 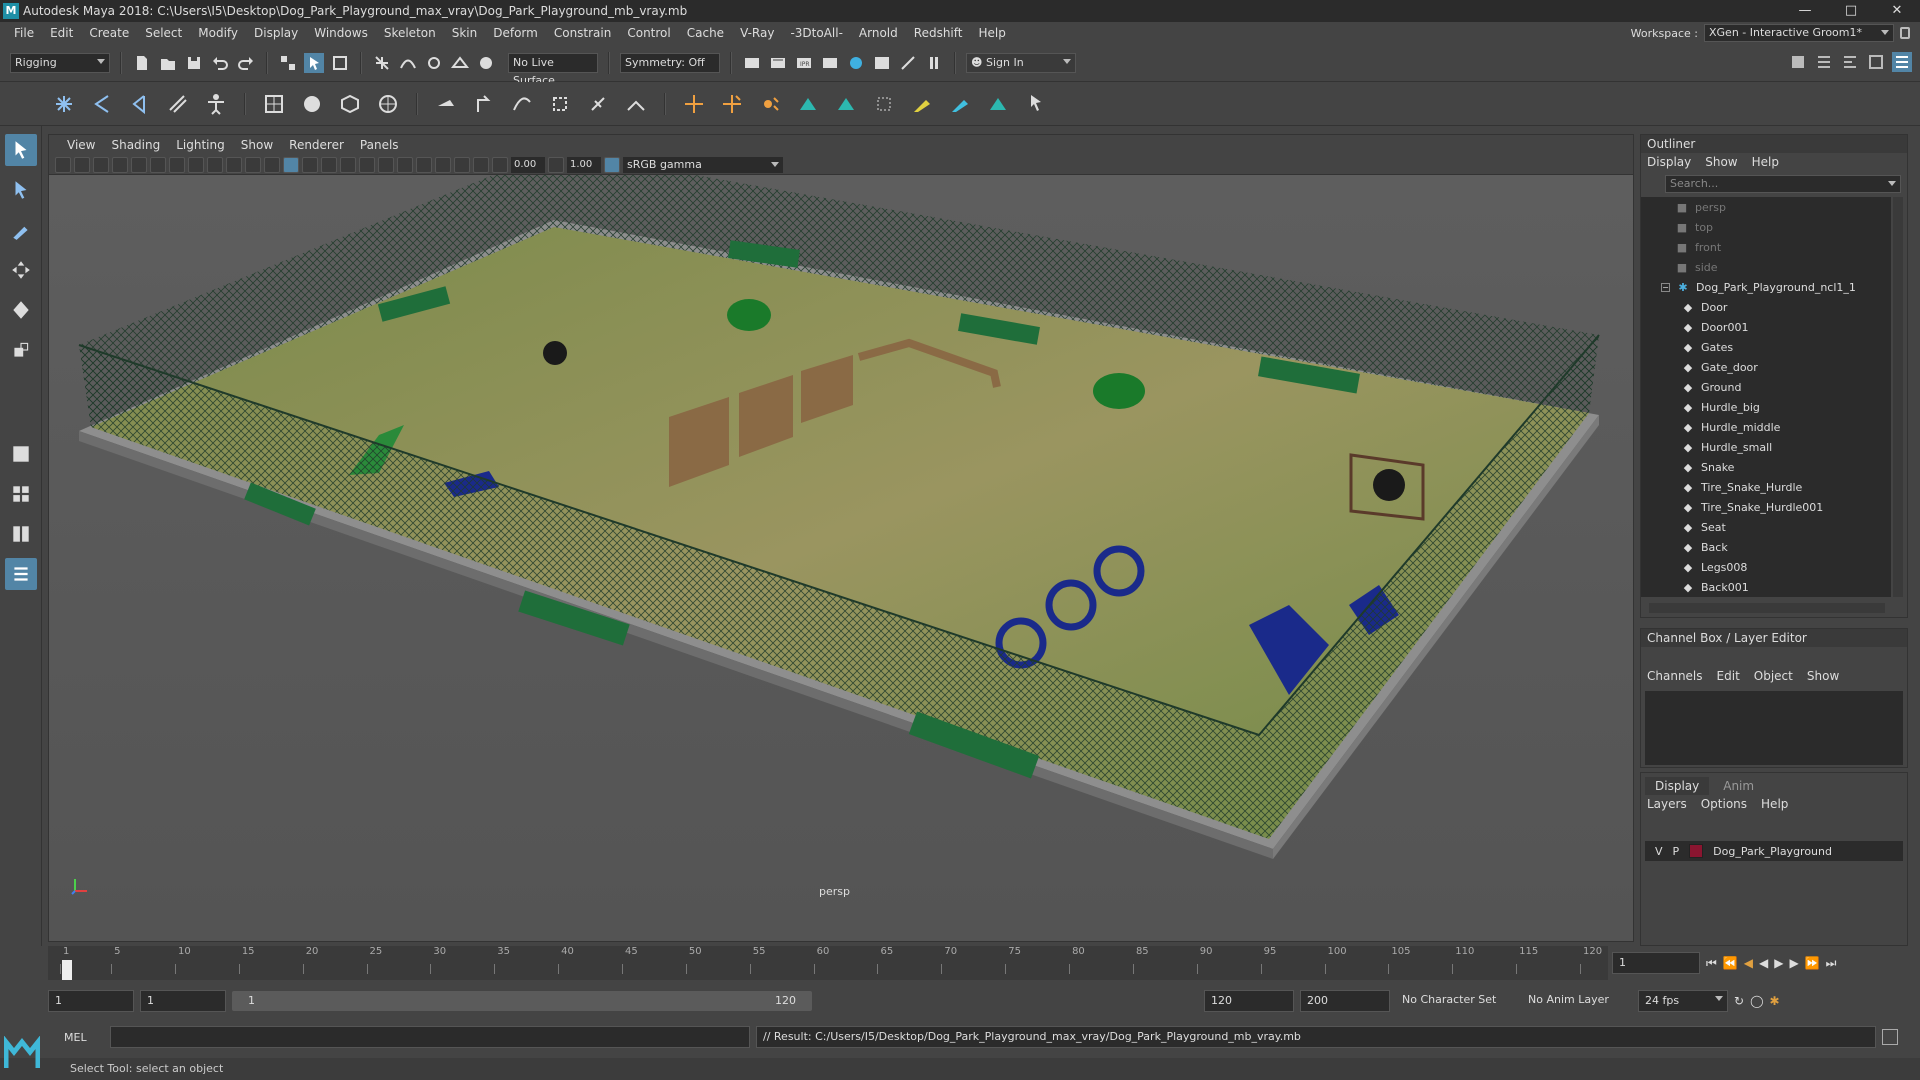 What do you see at coordinates (350, 104) in the screenshot?
I see `lattice-icon` at bounding box center [350, 104].